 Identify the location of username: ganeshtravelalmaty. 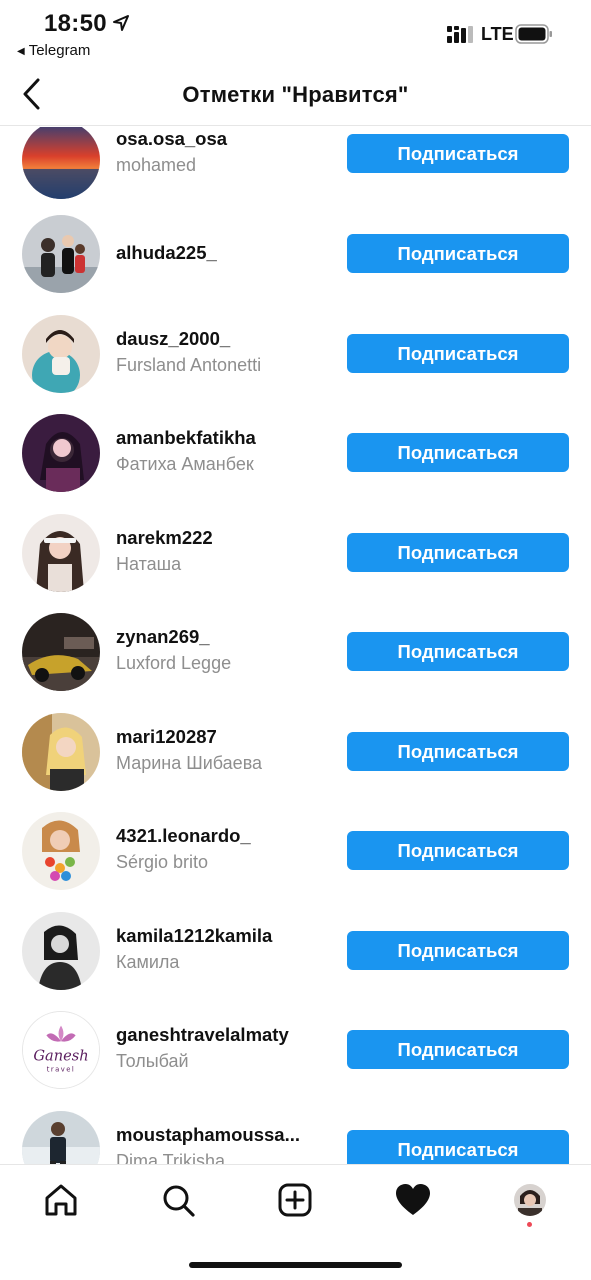
(226, 1035).